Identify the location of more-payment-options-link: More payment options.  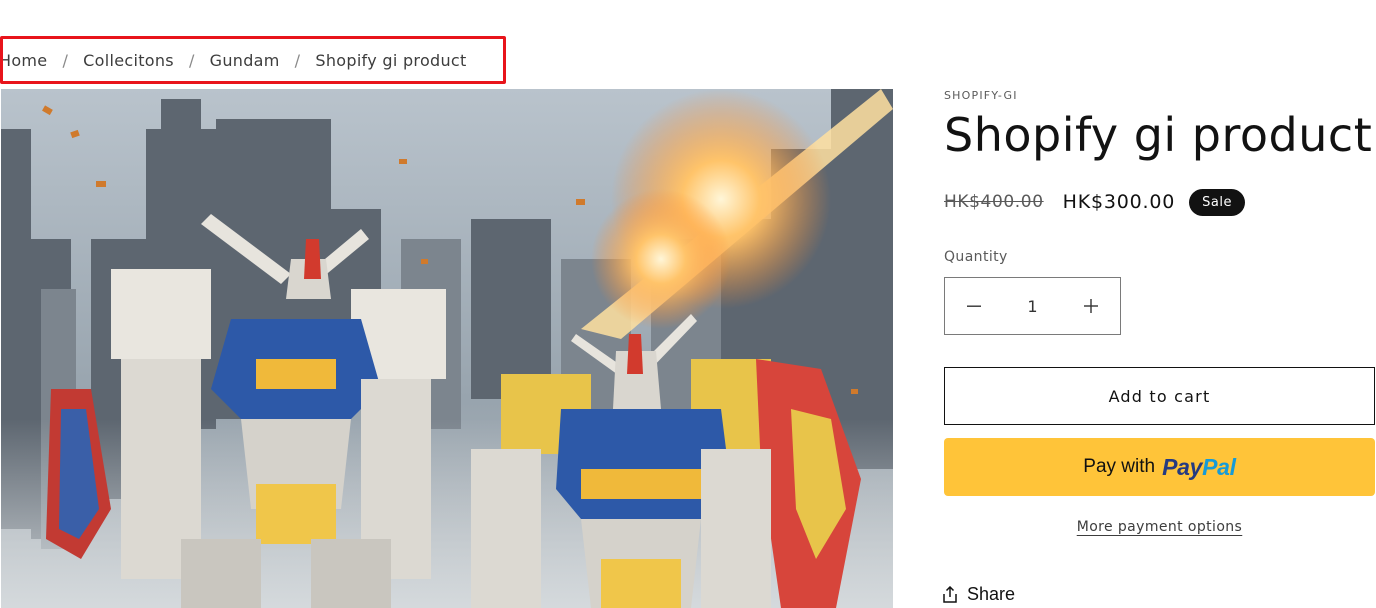
(1160, 527).